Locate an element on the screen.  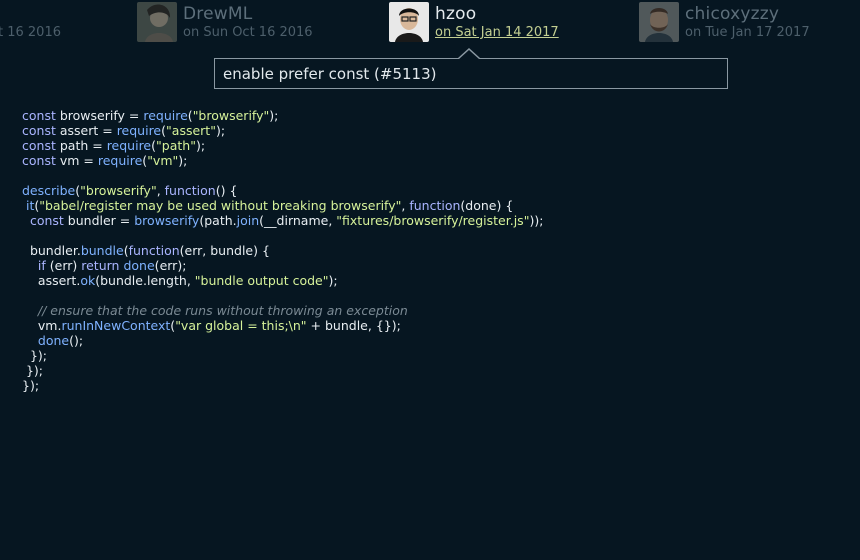
code-line: bundler.bundle(function(err, bundle) { is located at coordinates (149, 250).